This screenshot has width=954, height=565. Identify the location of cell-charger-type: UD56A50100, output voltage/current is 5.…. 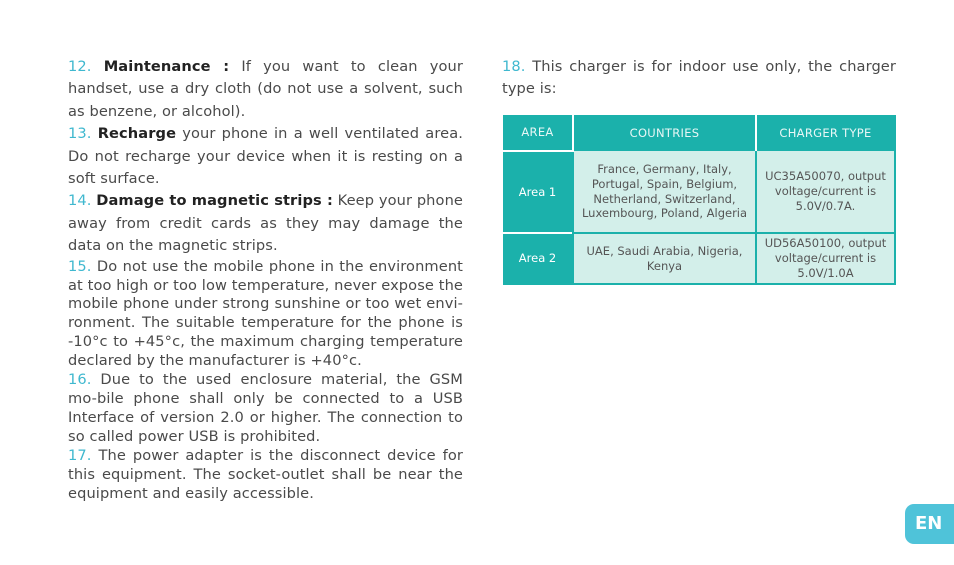
(826, 258).